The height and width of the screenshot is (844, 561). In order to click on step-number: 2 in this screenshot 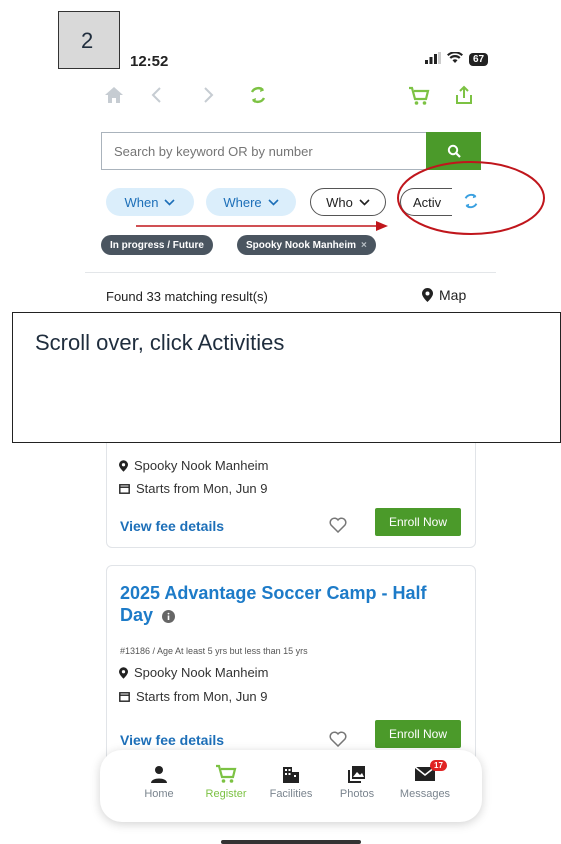, I will do `click(87, 40)`.